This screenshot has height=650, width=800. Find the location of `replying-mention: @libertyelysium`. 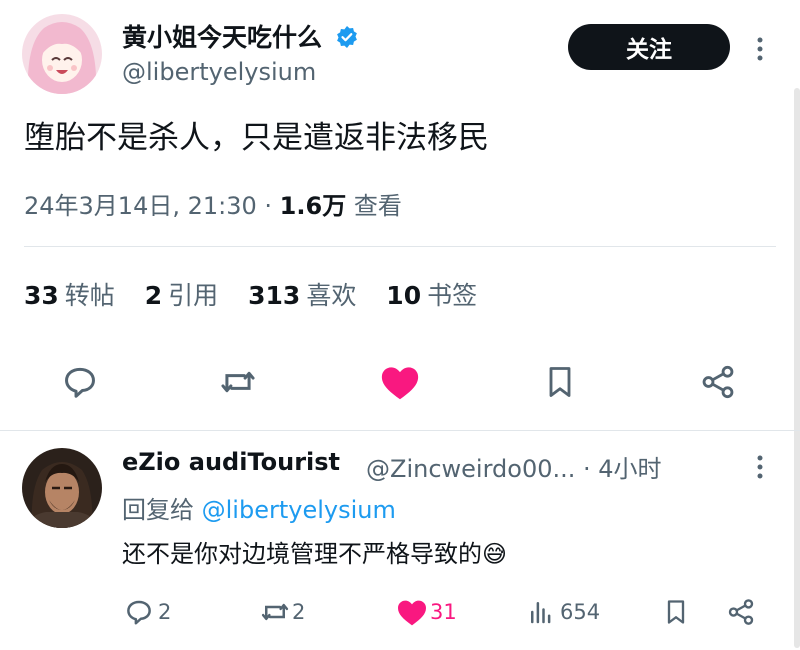

replying-mention: @libertyelysium is located at coordinates (299, 510).